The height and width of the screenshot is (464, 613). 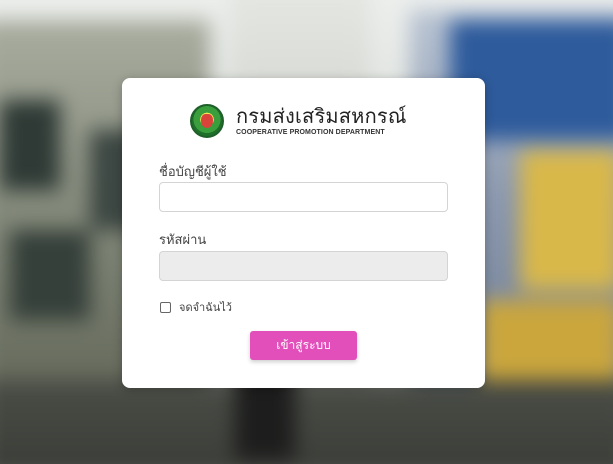 I want to click on brand-subtitle: COOPERATIVE PROMOTION DEPARTMENT, so click(x=310, y=132).